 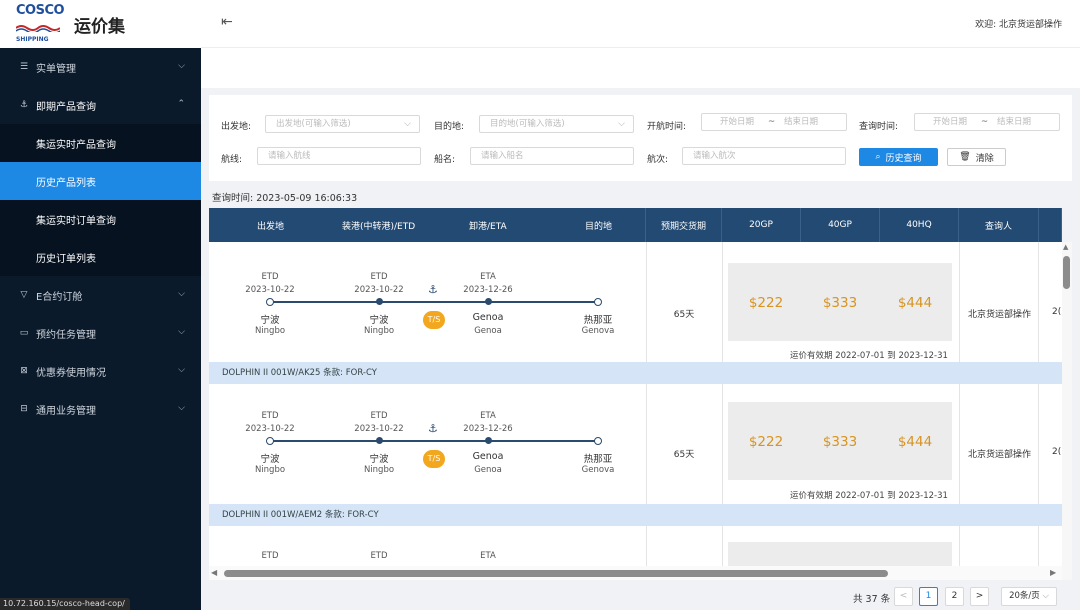 I want to click on delivery-time: 65天, so click(x=684, y=315).